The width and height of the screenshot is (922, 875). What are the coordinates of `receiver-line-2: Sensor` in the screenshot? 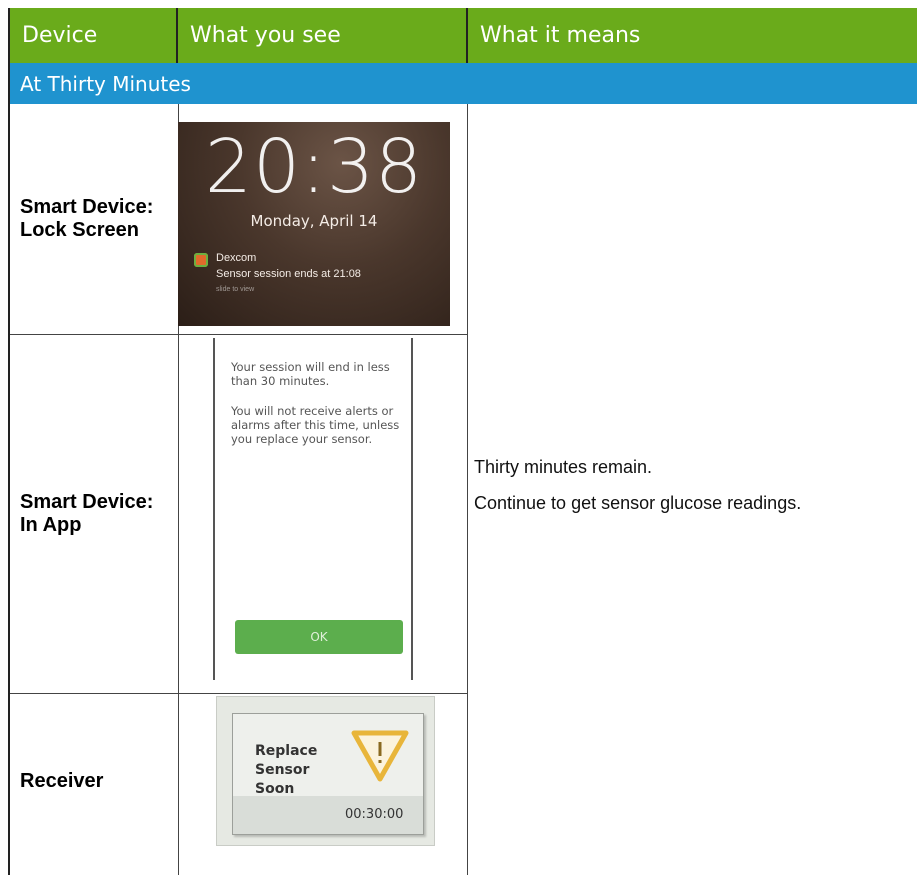 It's located at (282, 770).